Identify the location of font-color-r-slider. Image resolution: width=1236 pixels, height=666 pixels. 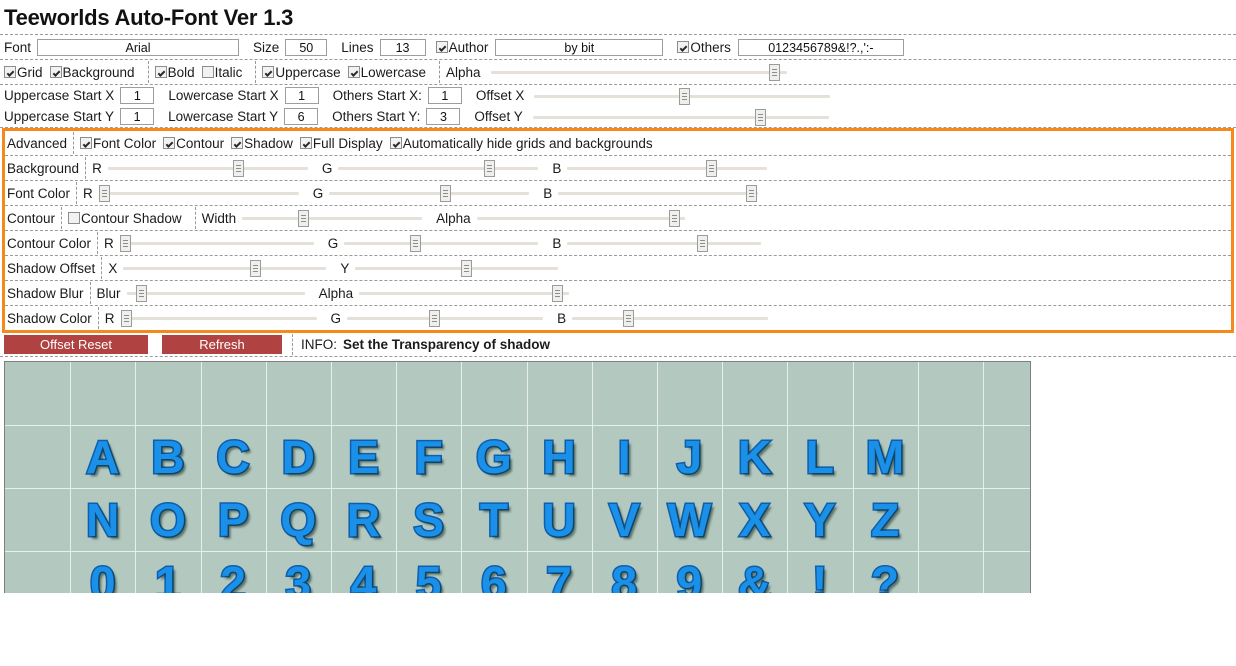
(198, 193).